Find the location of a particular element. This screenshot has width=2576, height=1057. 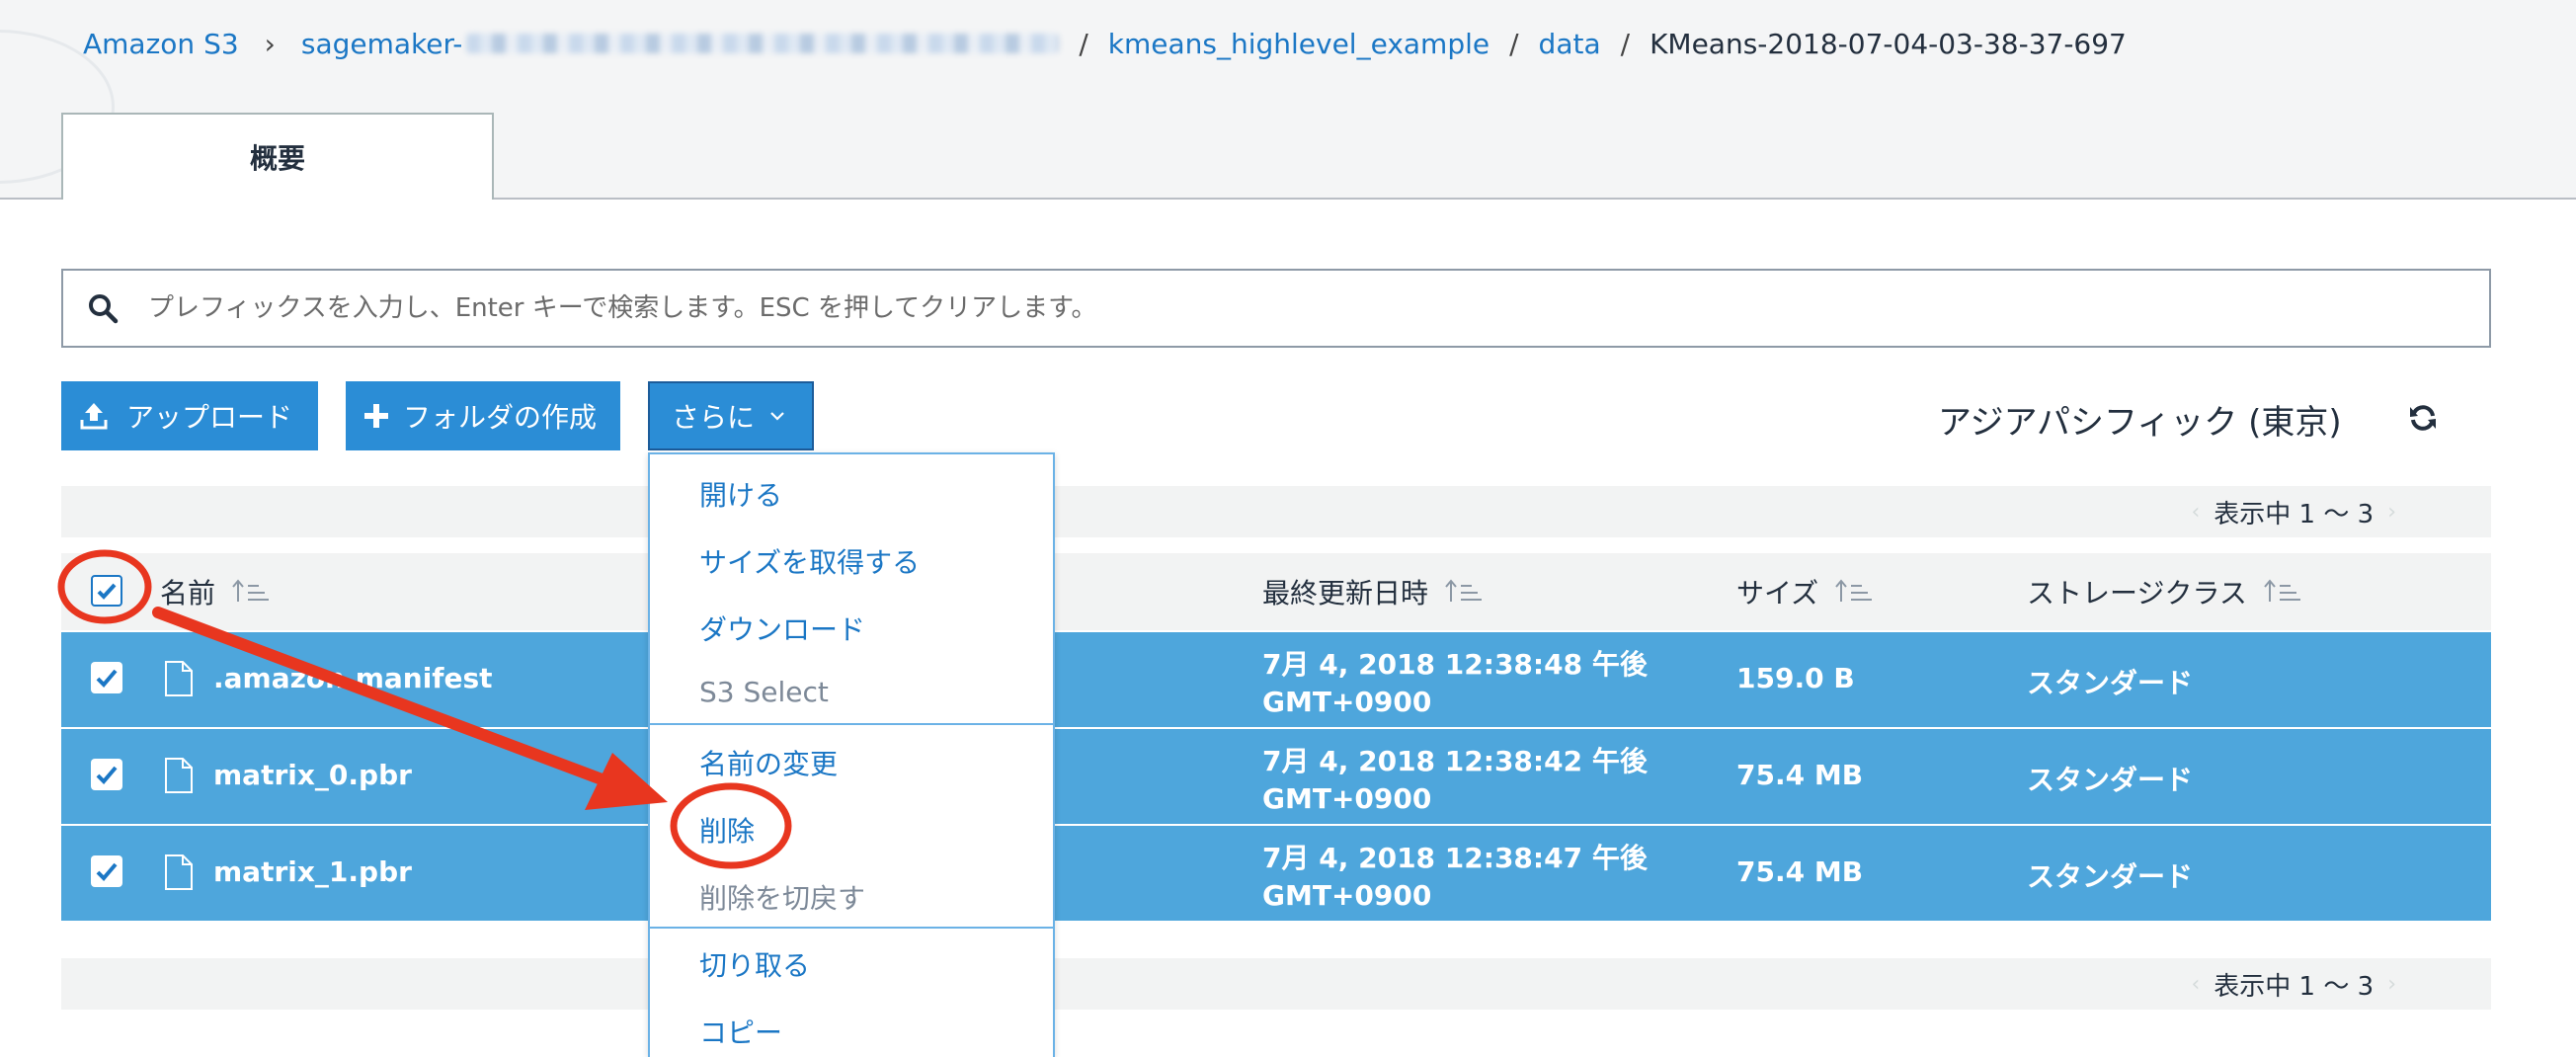

breadcrumb-bucket-link: sagemaker- is located at coordinates (680, 44).